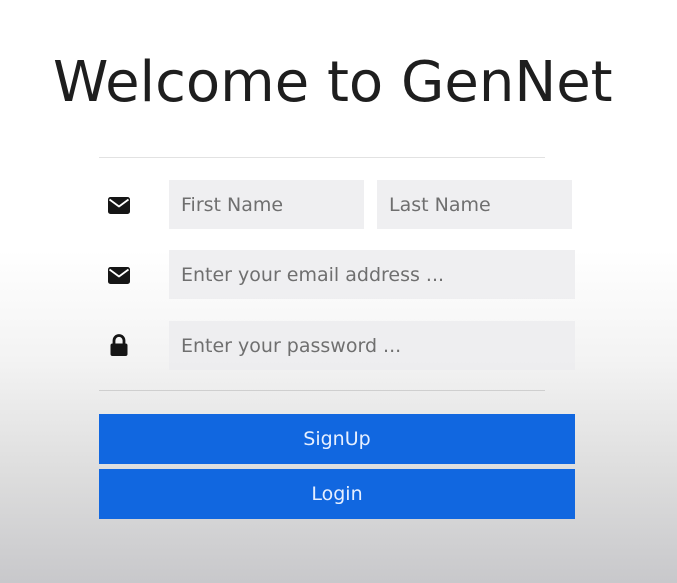 Image resolution: width=677 pixels, height=583 pixels. What do you see at coordinates (322, 157) in the screenshot?
I see `top-divider` at bounding box center [322, 157].